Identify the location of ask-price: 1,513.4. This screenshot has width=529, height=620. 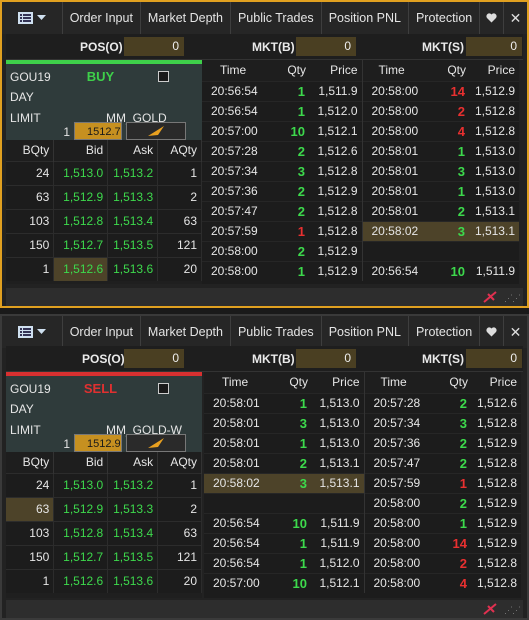
(133, 220).